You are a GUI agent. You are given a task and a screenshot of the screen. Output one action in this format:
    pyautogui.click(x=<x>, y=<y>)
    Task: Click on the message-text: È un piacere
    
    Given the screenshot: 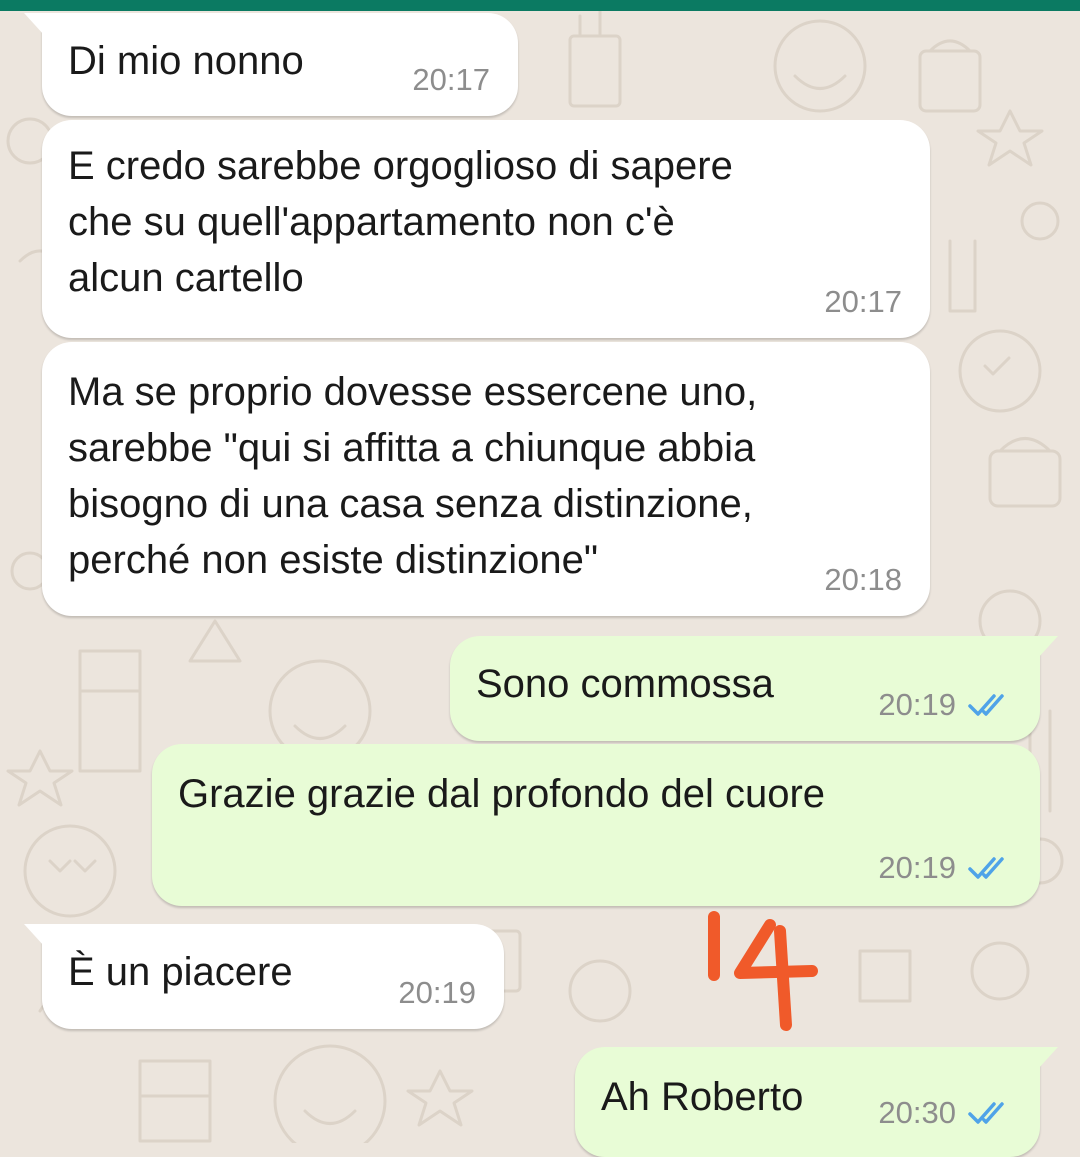 What is the action you would take?
    pyautogui.click(x=180, y=972)
    